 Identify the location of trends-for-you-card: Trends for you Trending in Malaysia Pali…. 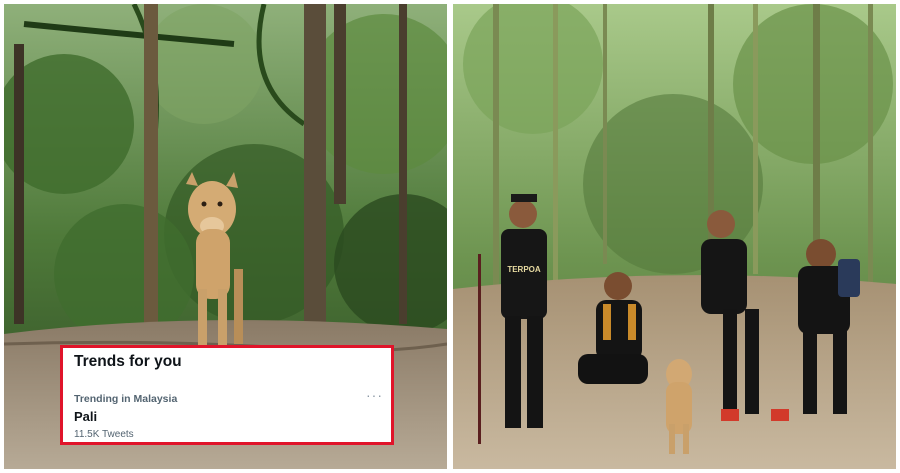
(227, 395).